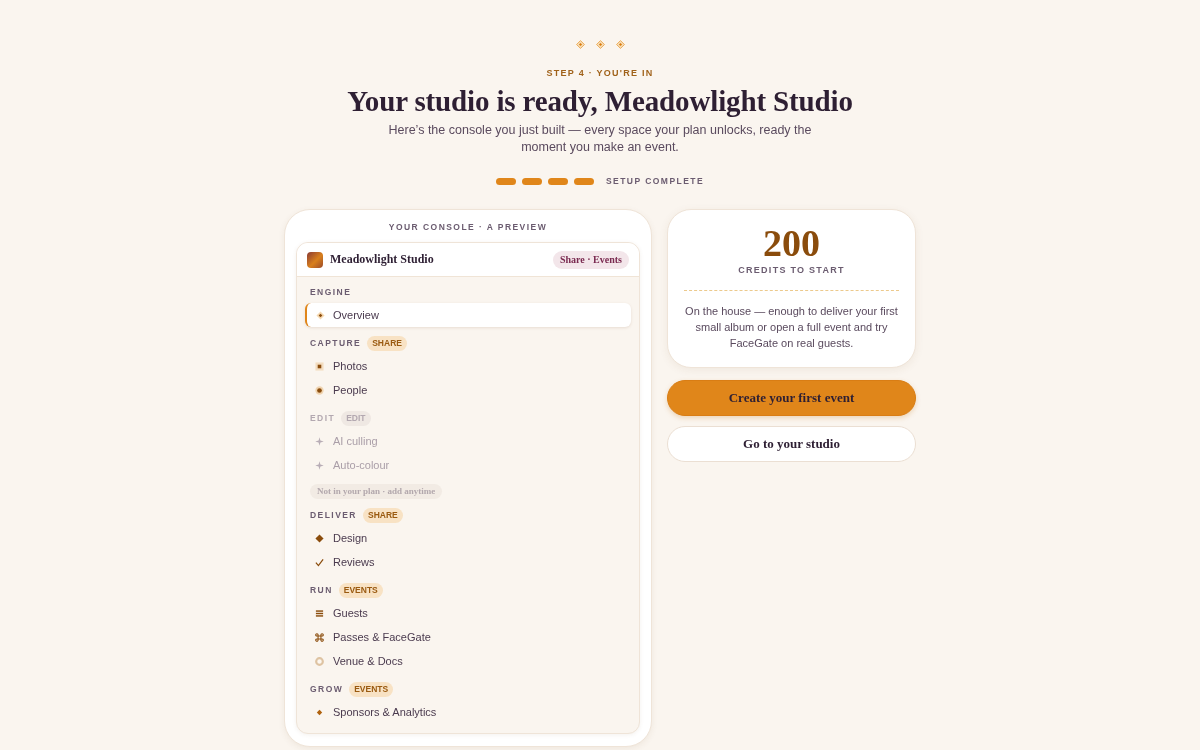 This screenshot has height=750, width=1200. Describe the element at coordinates (655, 181) in the screenshot. I see `progress-label: SETUP COMPLETE` at that location.